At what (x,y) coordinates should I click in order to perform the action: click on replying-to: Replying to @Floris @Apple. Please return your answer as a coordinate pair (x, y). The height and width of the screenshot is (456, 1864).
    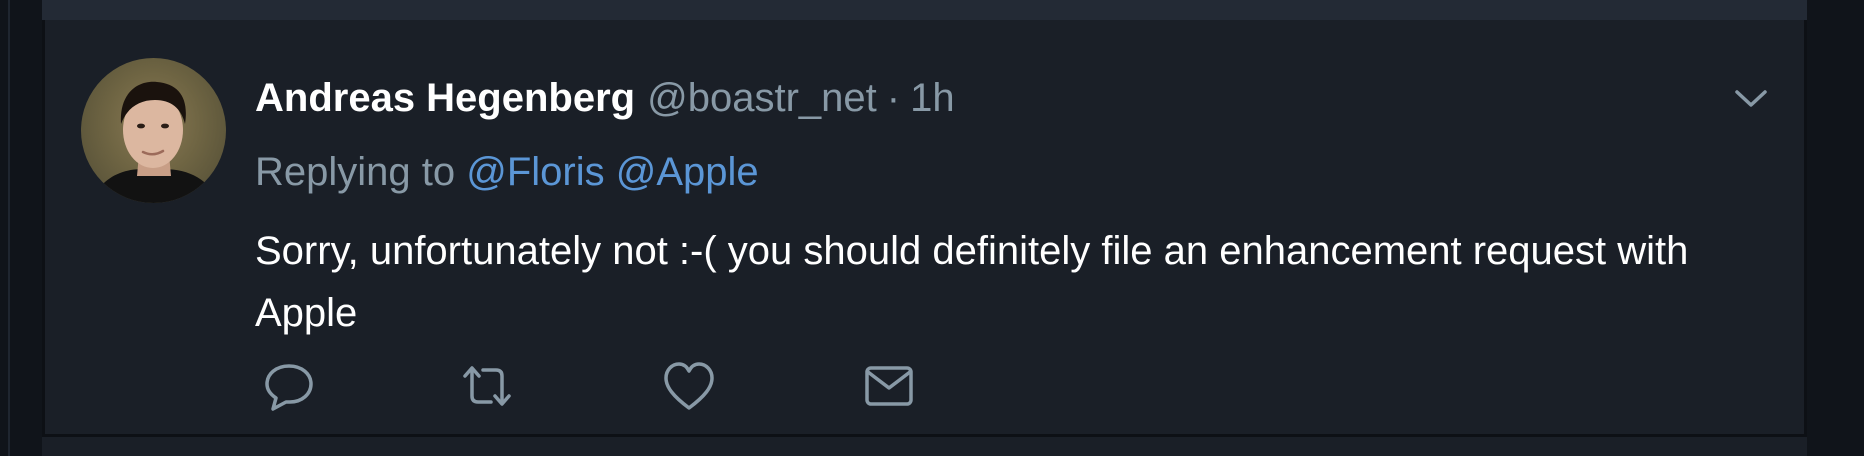
    Looking at the image, I should click on (507, 172).